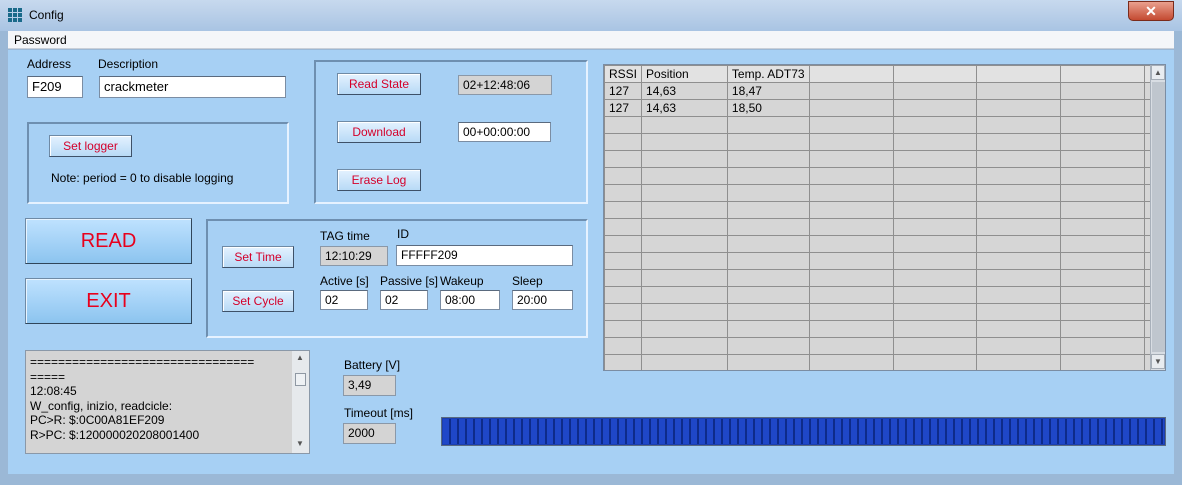 This screenshot has height=485, width=1182. Describe the element at coordinates (623, 91) in the screenshot. I see `table-cell: 127` at that location.